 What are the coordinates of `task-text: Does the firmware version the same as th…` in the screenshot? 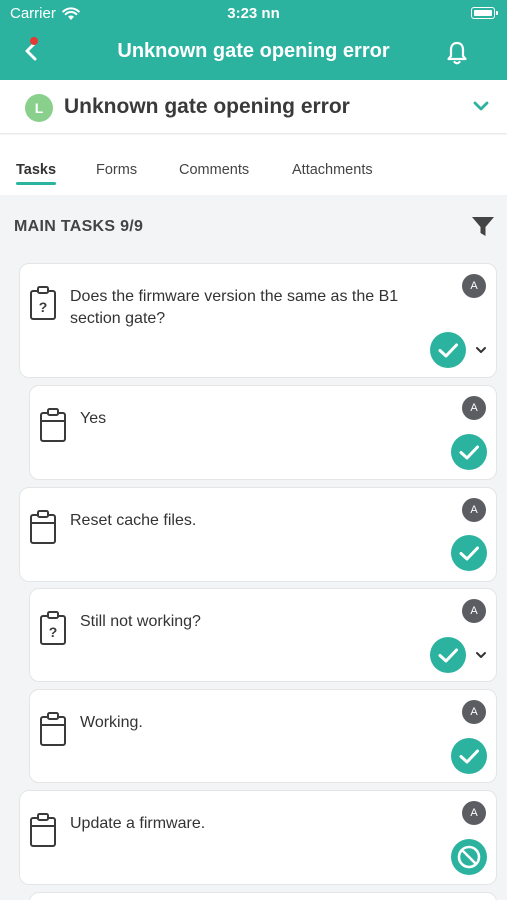 It's located at (234, 307).